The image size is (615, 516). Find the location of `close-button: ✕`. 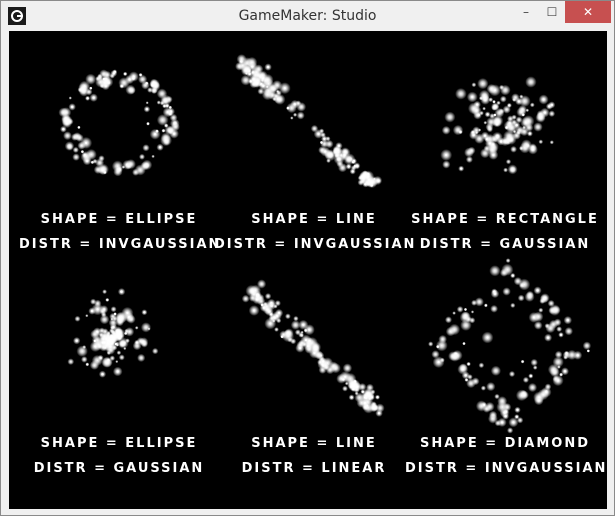

close-button: ✕ is located at coordinates (588, 12).